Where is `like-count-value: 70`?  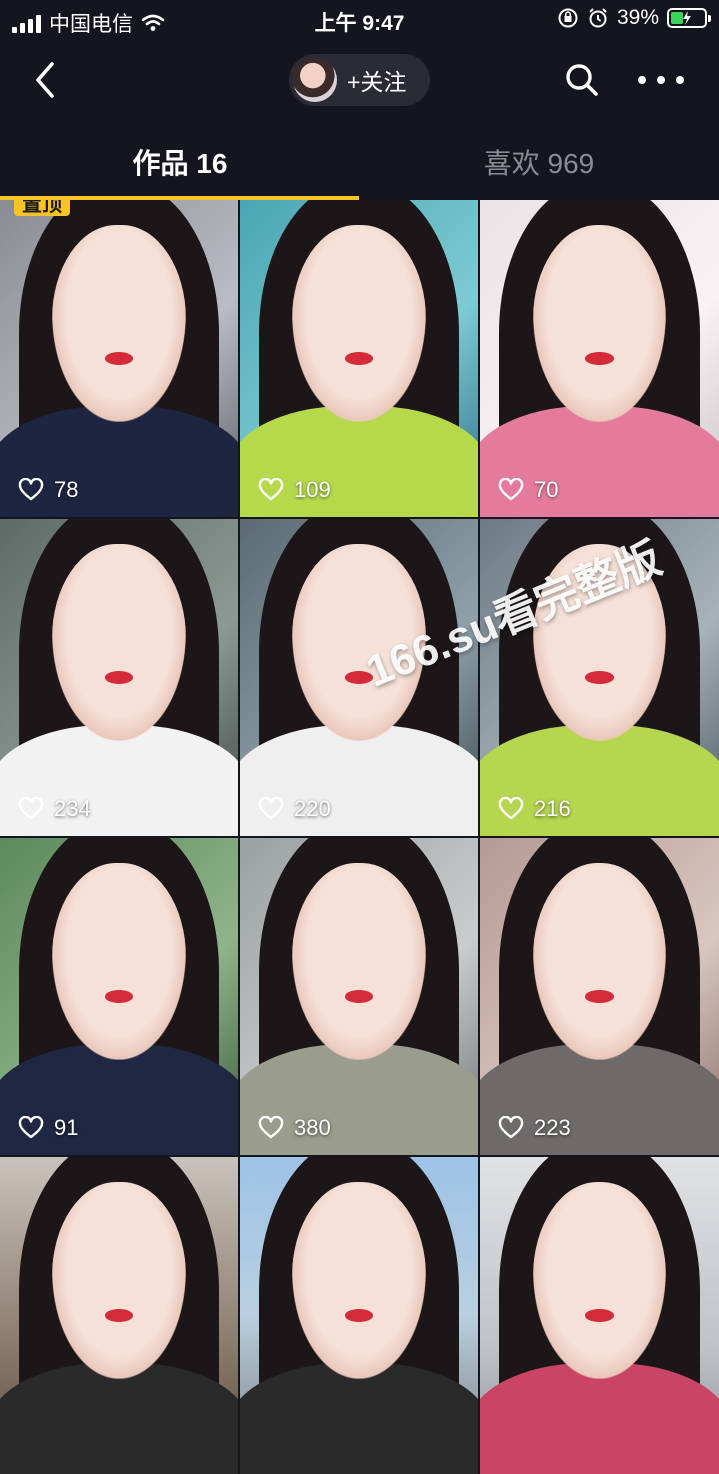
like-count-value: 70 is located at coordinates (546, 489).